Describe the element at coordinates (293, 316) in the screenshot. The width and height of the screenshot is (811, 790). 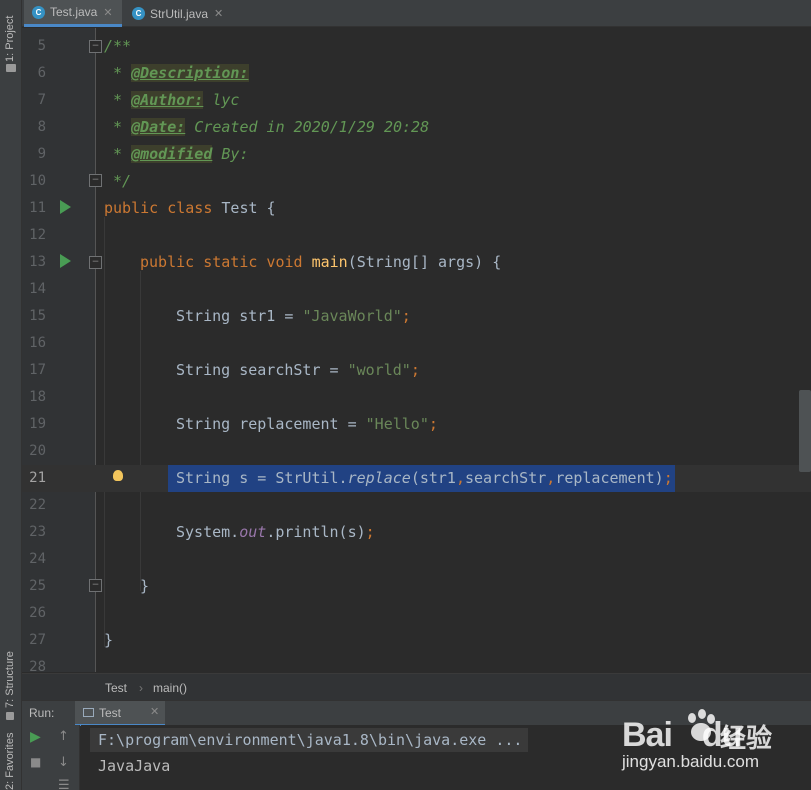
I see `code-text: String str1 = "JavaWorld";` at that location.